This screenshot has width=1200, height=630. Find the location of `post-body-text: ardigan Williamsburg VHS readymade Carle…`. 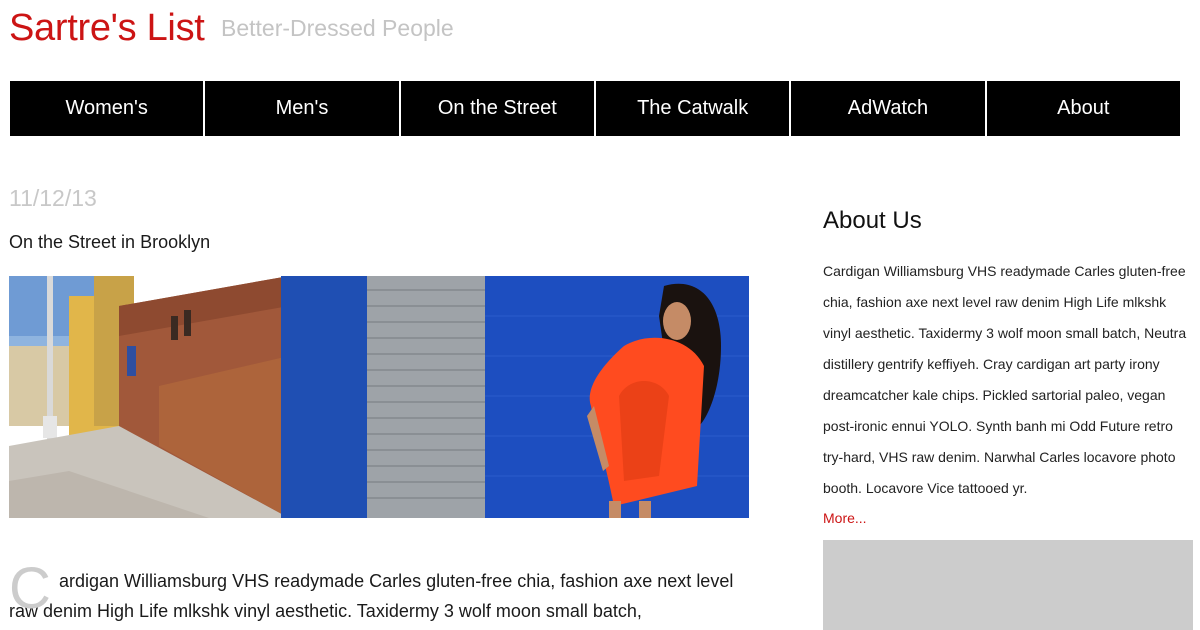

post-body-text: ardigan Williamsburg VHS readymade Carle… is located at coordinates (371, 596).